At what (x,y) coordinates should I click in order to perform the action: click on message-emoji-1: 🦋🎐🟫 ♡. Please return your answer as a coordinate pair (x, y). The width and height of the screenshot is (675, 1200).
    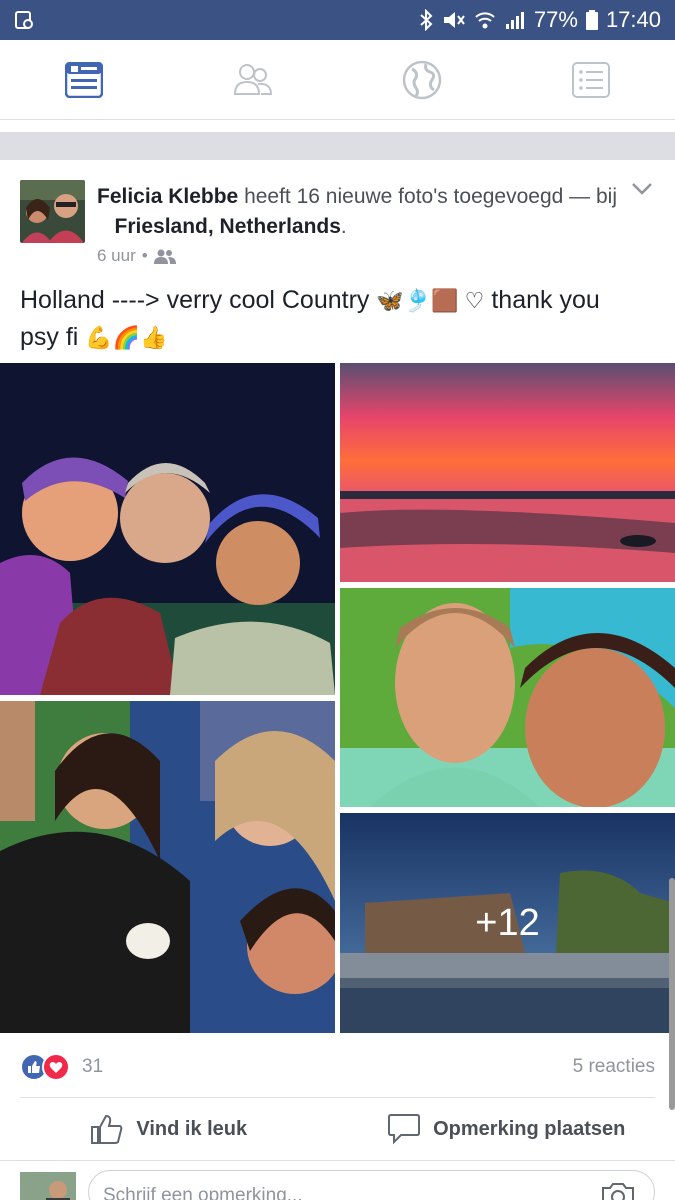
    Looking at the image, I should click on (430, 300).